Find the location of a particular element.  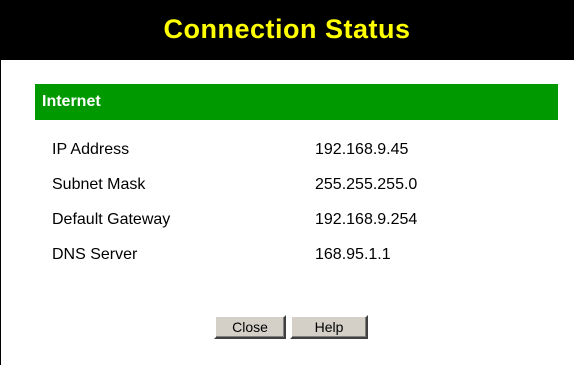

page-title: Connection Status is located at coordinates (287, 28).